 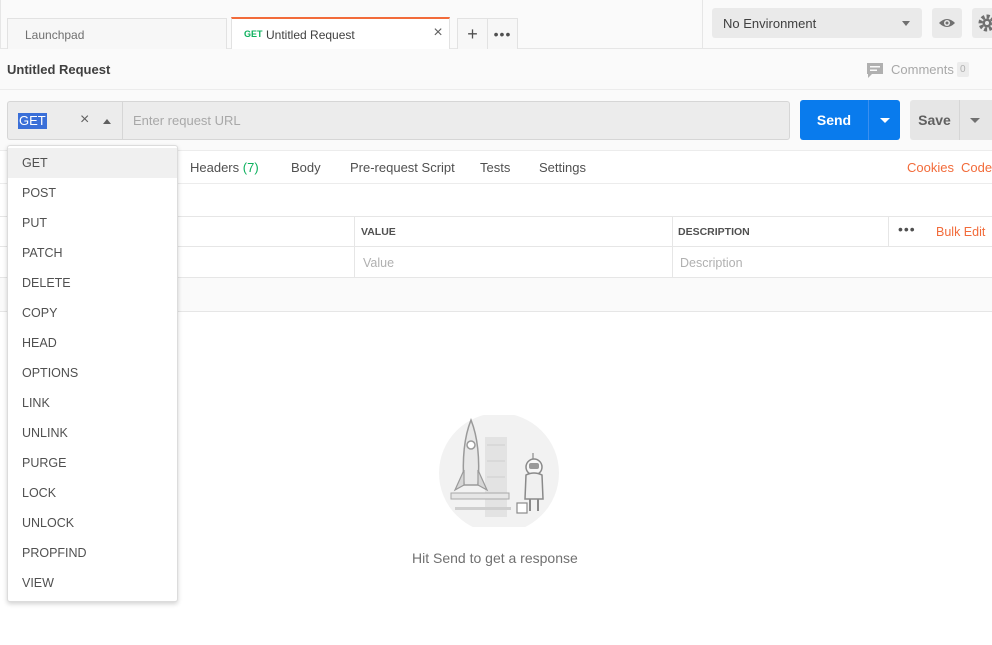 I want to click on clear-icon: ×, so click(x=84, y=120).